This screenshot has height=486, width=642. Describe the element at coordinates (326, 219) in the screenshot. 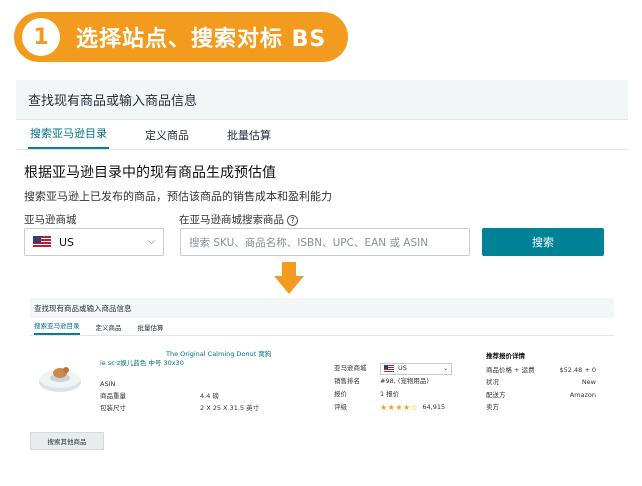

I see `field-labels: 亚马逊商城 在亚马逊商城搜索商品?` at that location.